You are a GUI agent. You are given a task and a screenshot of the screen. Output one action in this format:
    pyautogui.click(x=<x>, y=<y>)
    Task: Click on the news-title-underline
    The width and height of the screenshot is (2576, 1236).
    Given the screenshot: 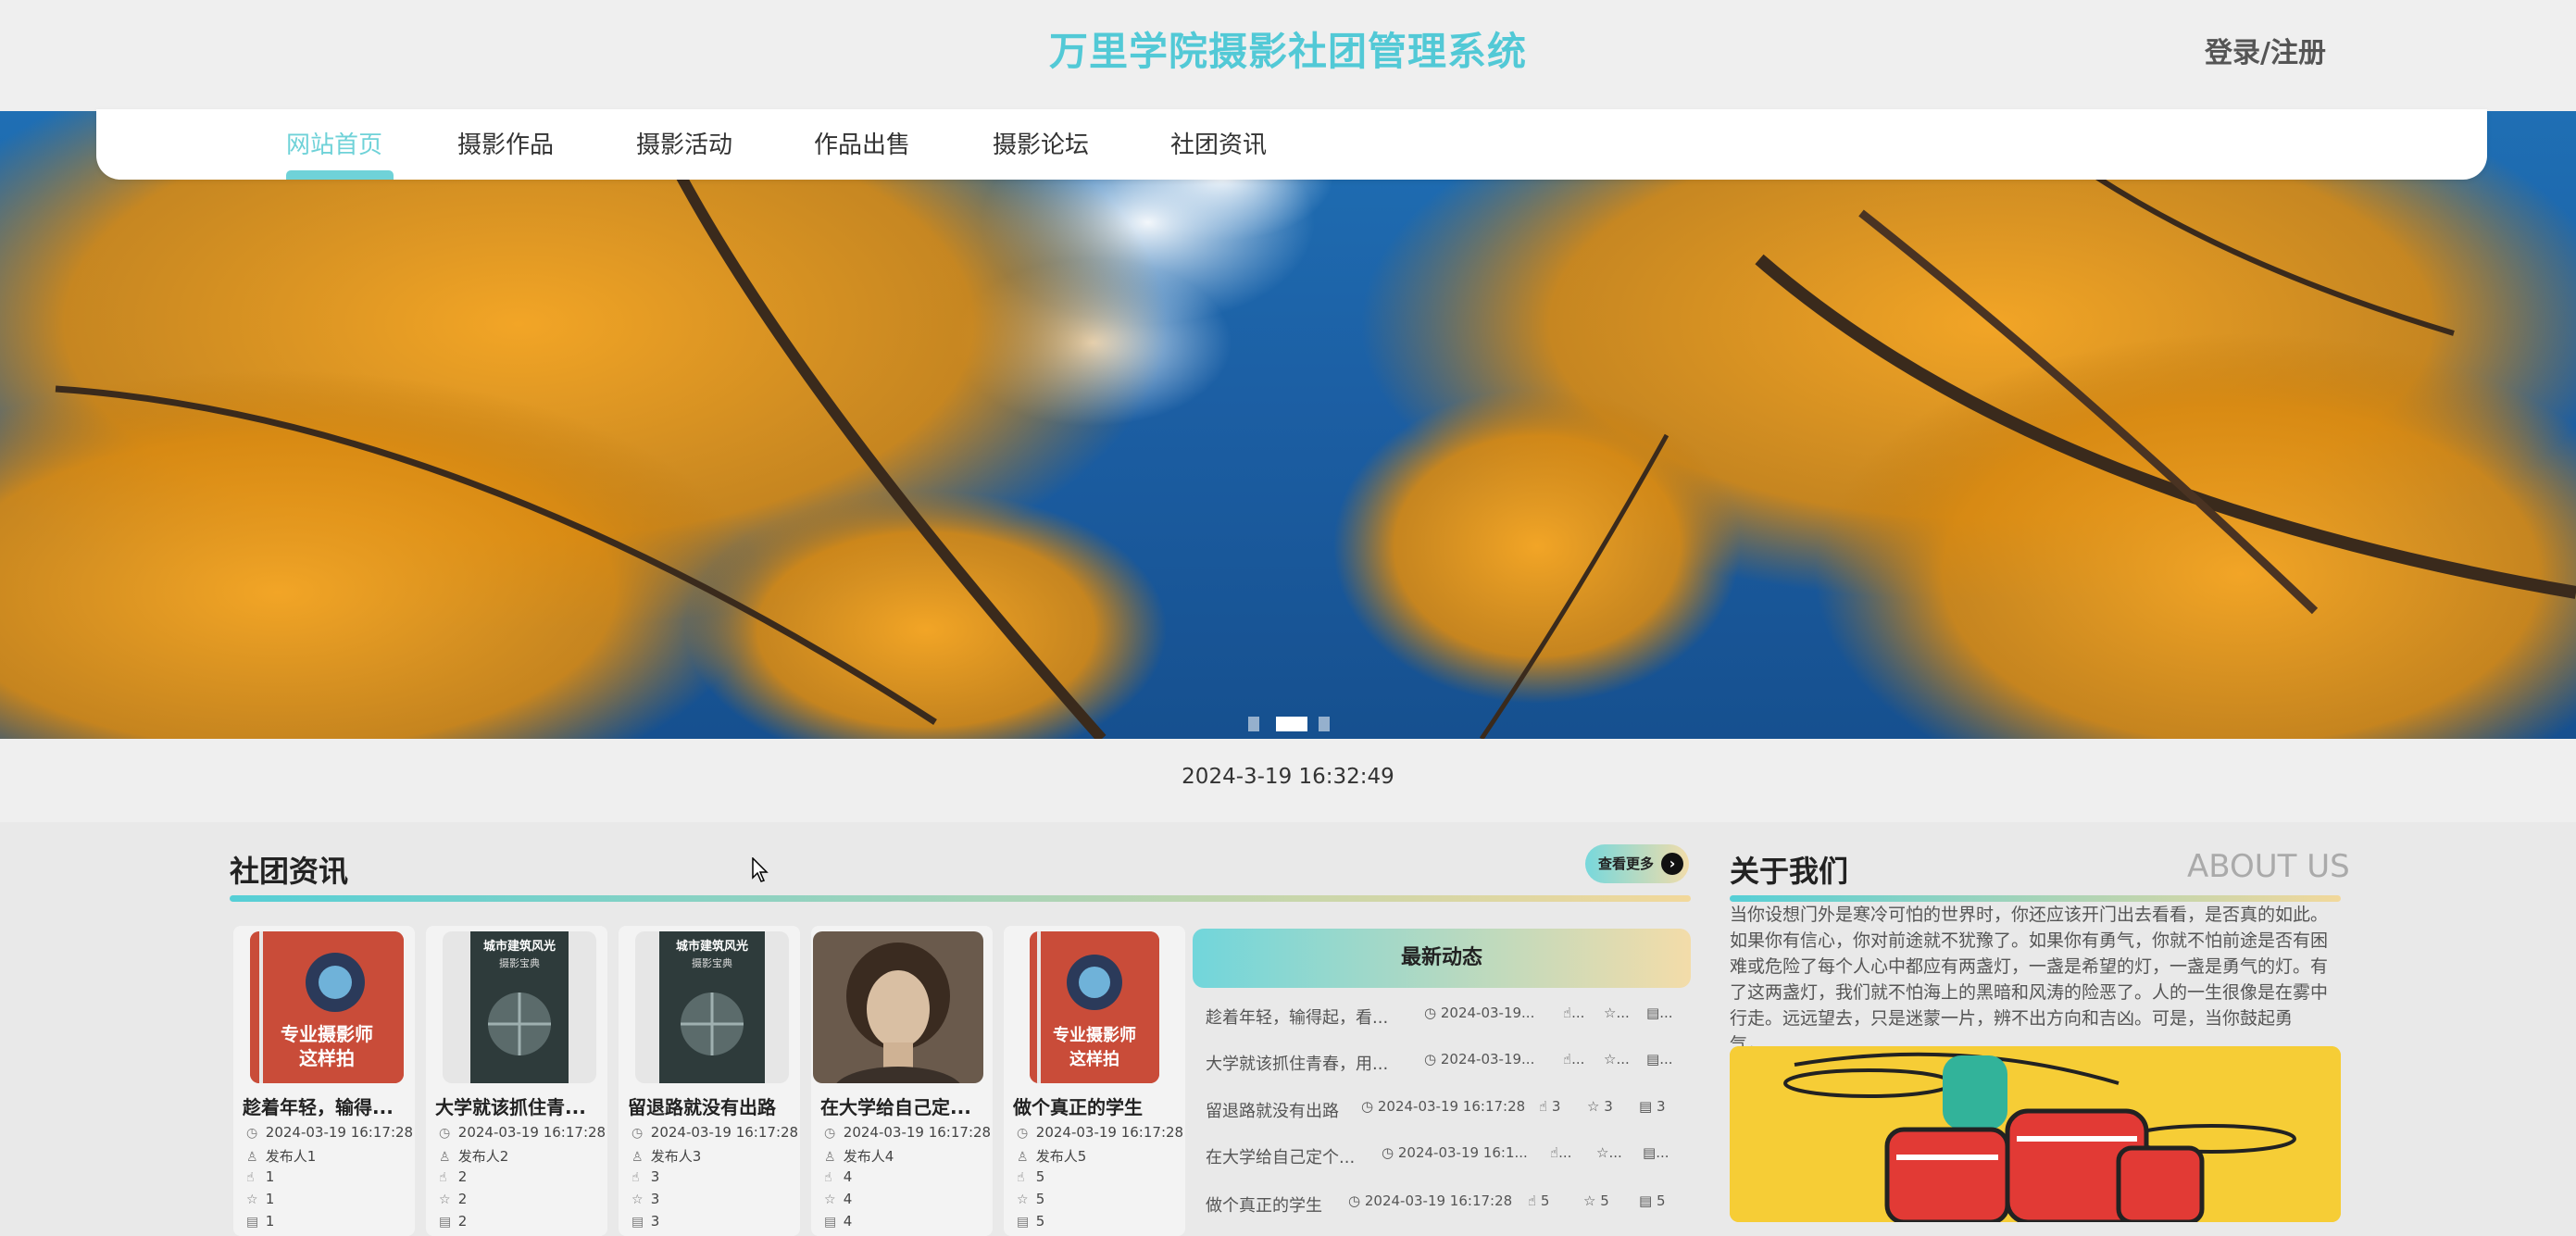 What is the action you would take?
    pyautogui.click(x=960, y=899)
    